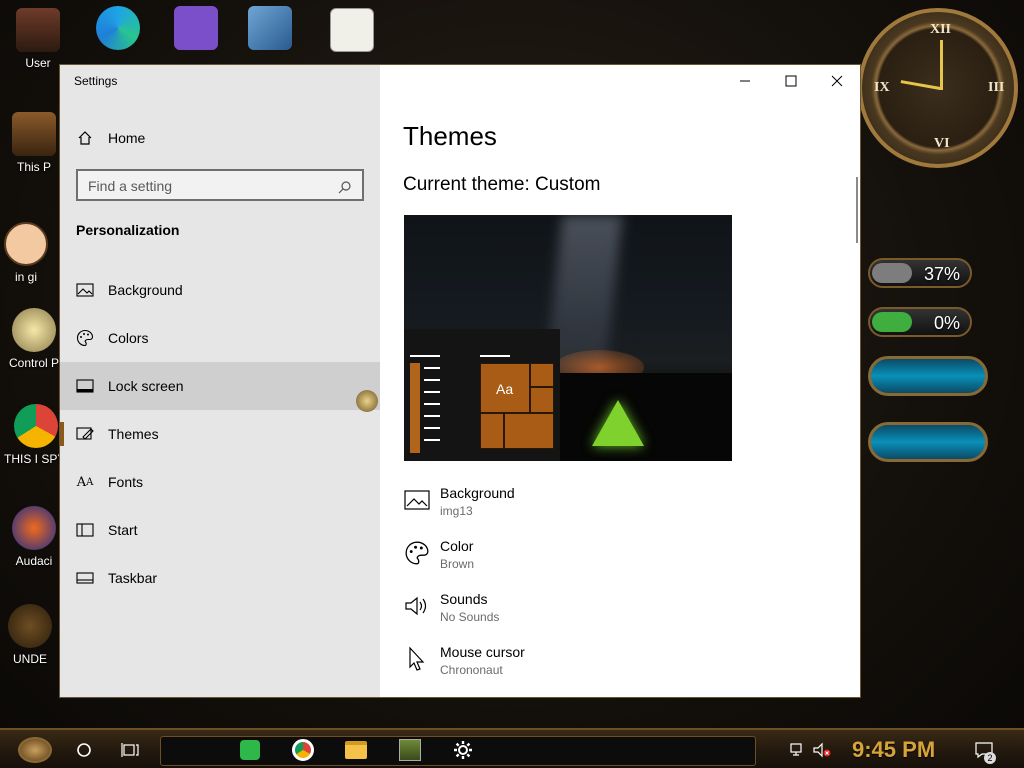 The height and width of the screenshot is (768, 1024). I want to click on hxd-desktop-icon, so click(352, 32).